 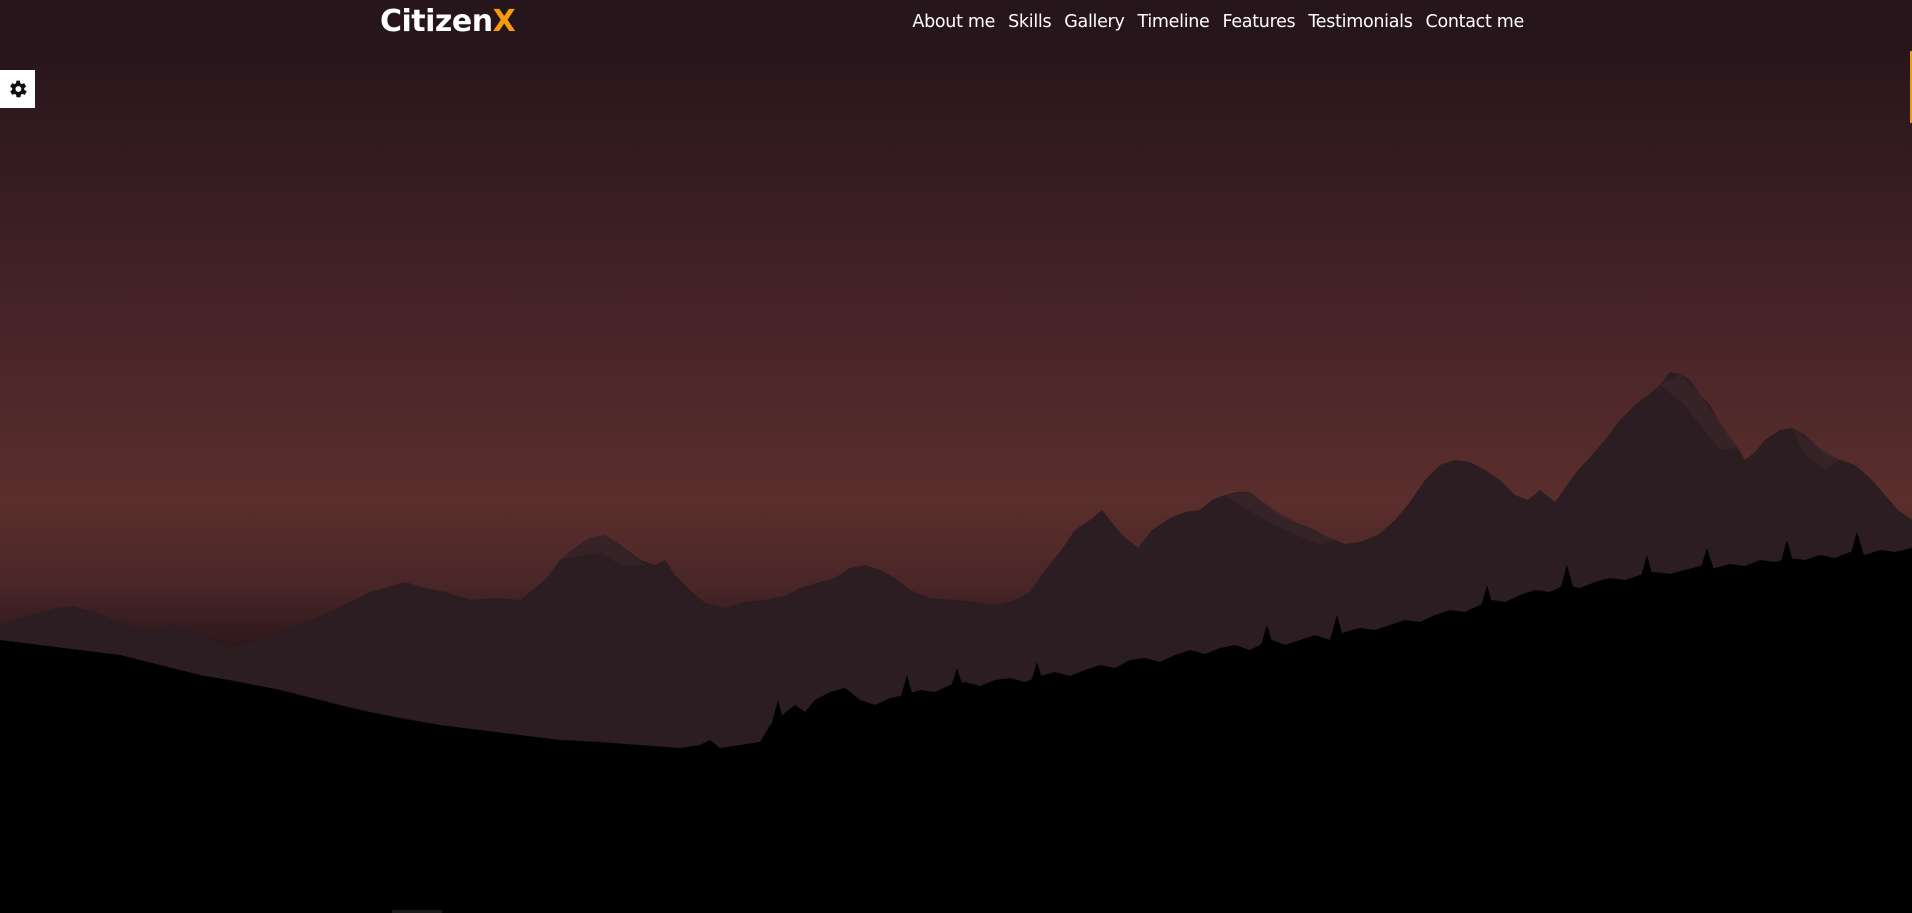 I want to click on nav-link-contact-me: Contact me, so click(x=1475, y=22).